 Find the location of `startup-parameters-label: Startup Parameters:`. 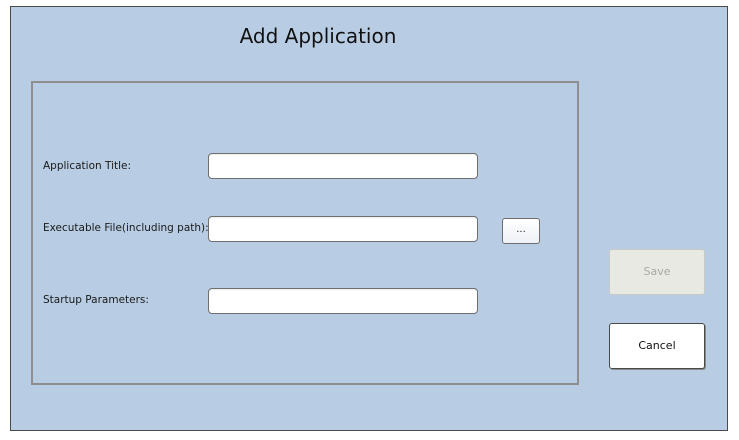

startup-parameters-label: Startup Parameters: is located at coordinates (96, 300).